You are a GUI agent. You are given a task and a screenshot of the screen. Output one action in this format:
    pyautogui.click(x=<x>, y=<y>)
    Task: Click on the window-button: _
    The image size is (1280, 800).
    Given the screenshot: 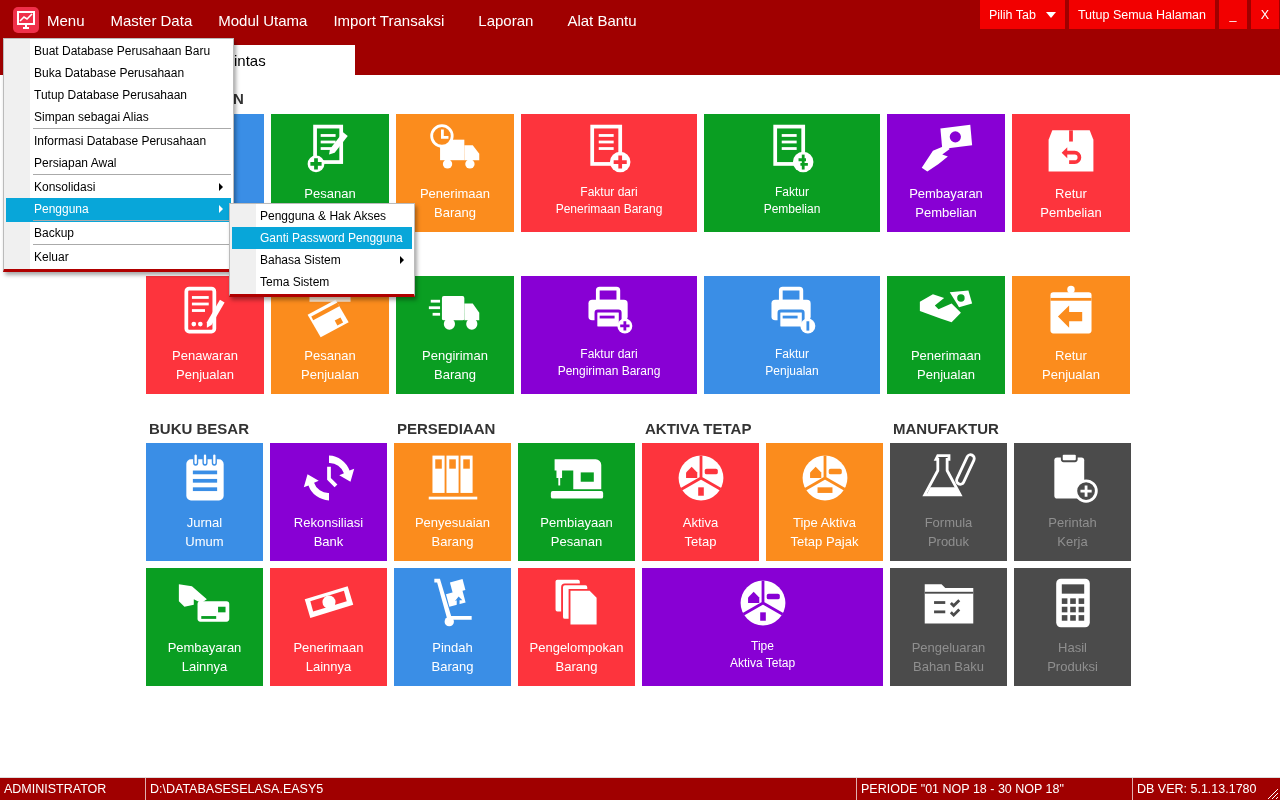 What is the action you would take?
    pyautogui.click(x=1233, y=14)
    